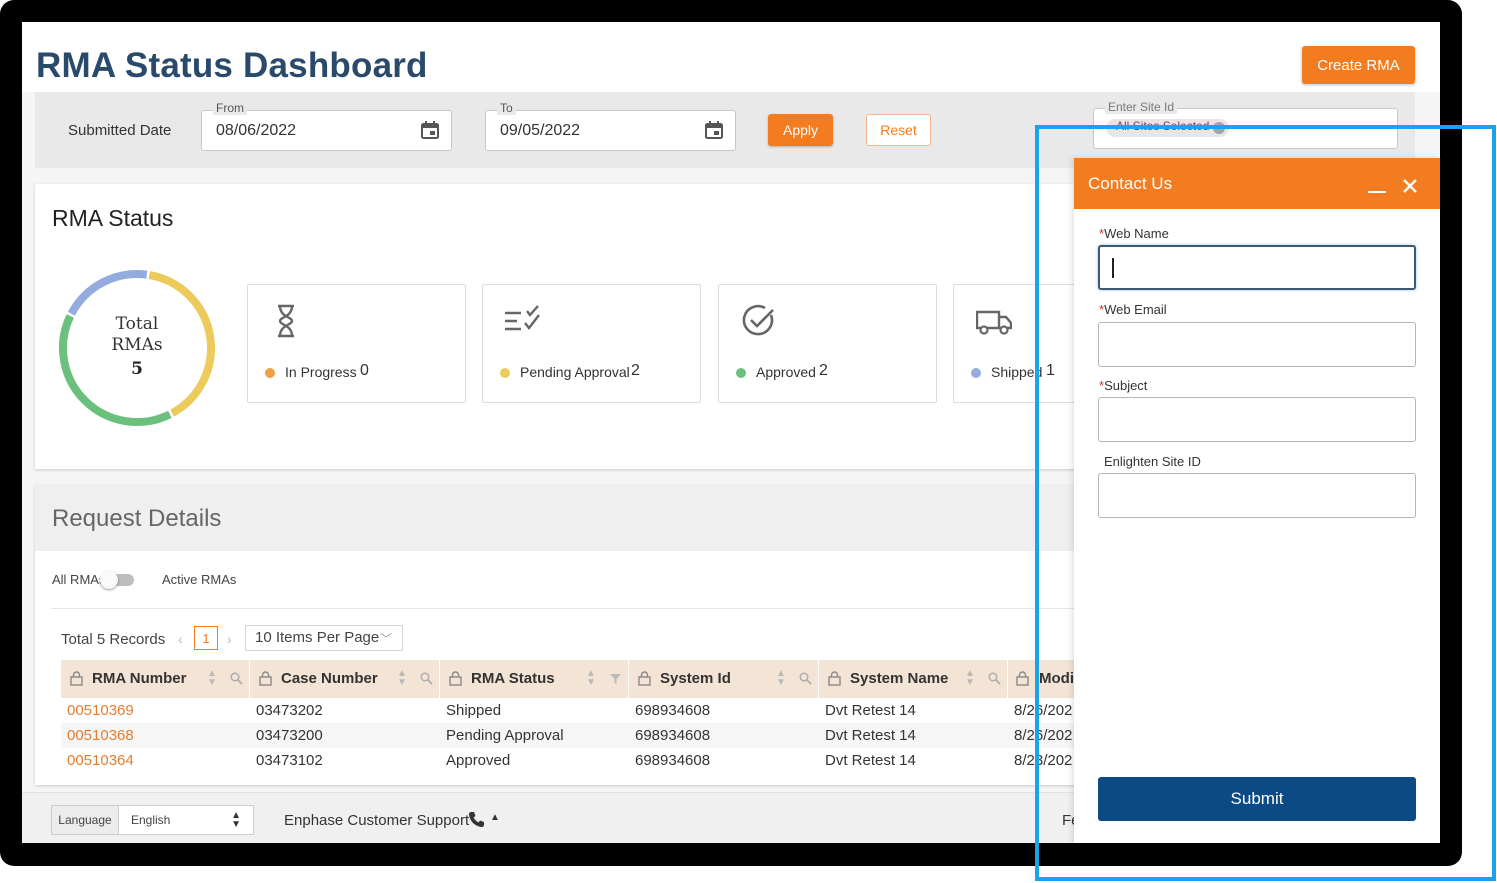  I want to click on check-circle-icon, so click(758, 320).